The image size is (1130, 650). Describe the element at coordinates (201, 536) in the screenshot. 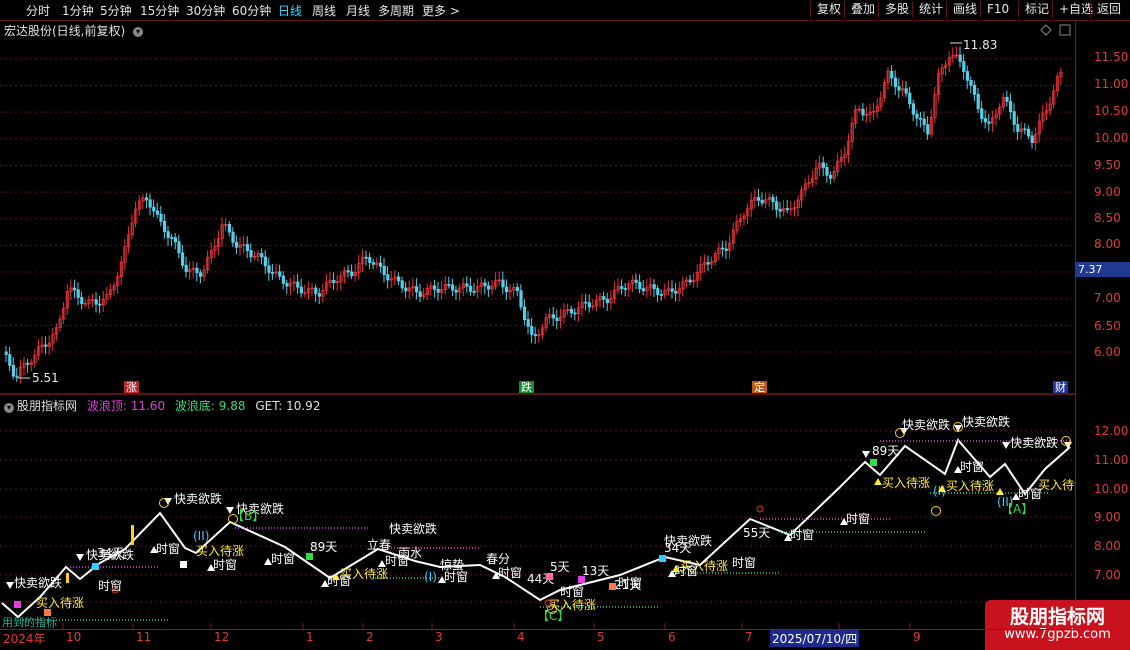

I see `wave-count: (II)` at that location.